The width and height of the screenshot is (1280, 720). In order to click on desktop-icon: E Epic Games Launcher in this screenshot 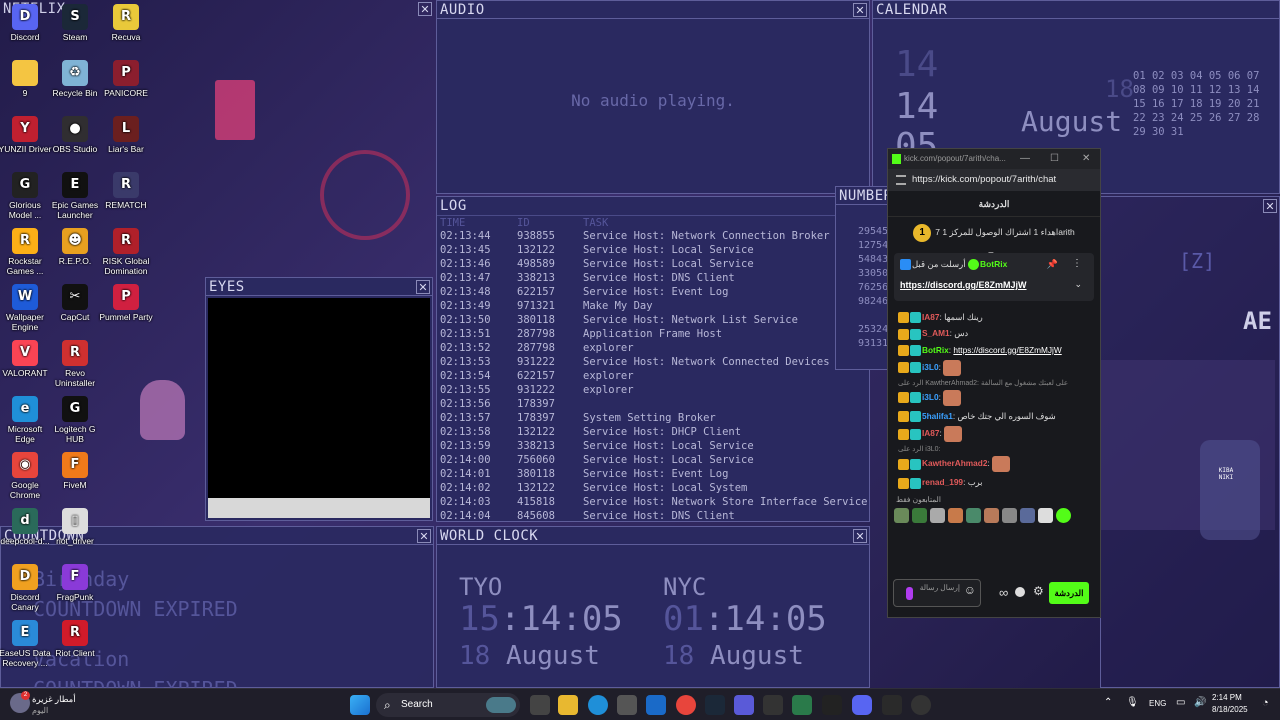, I will do `click(75, 196)`.